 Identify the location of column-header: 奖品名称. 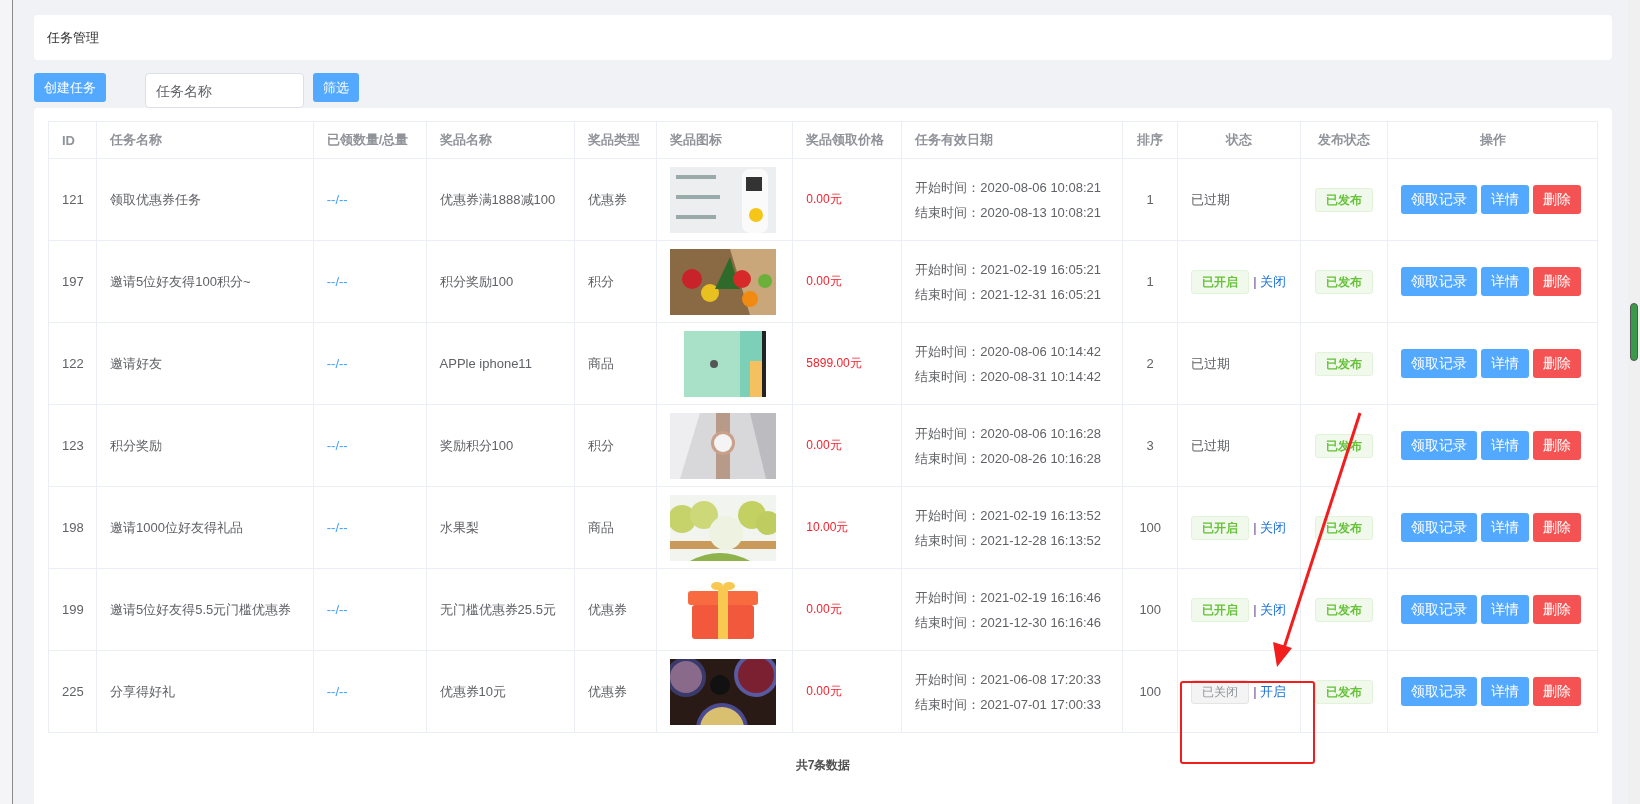
(500, 140).